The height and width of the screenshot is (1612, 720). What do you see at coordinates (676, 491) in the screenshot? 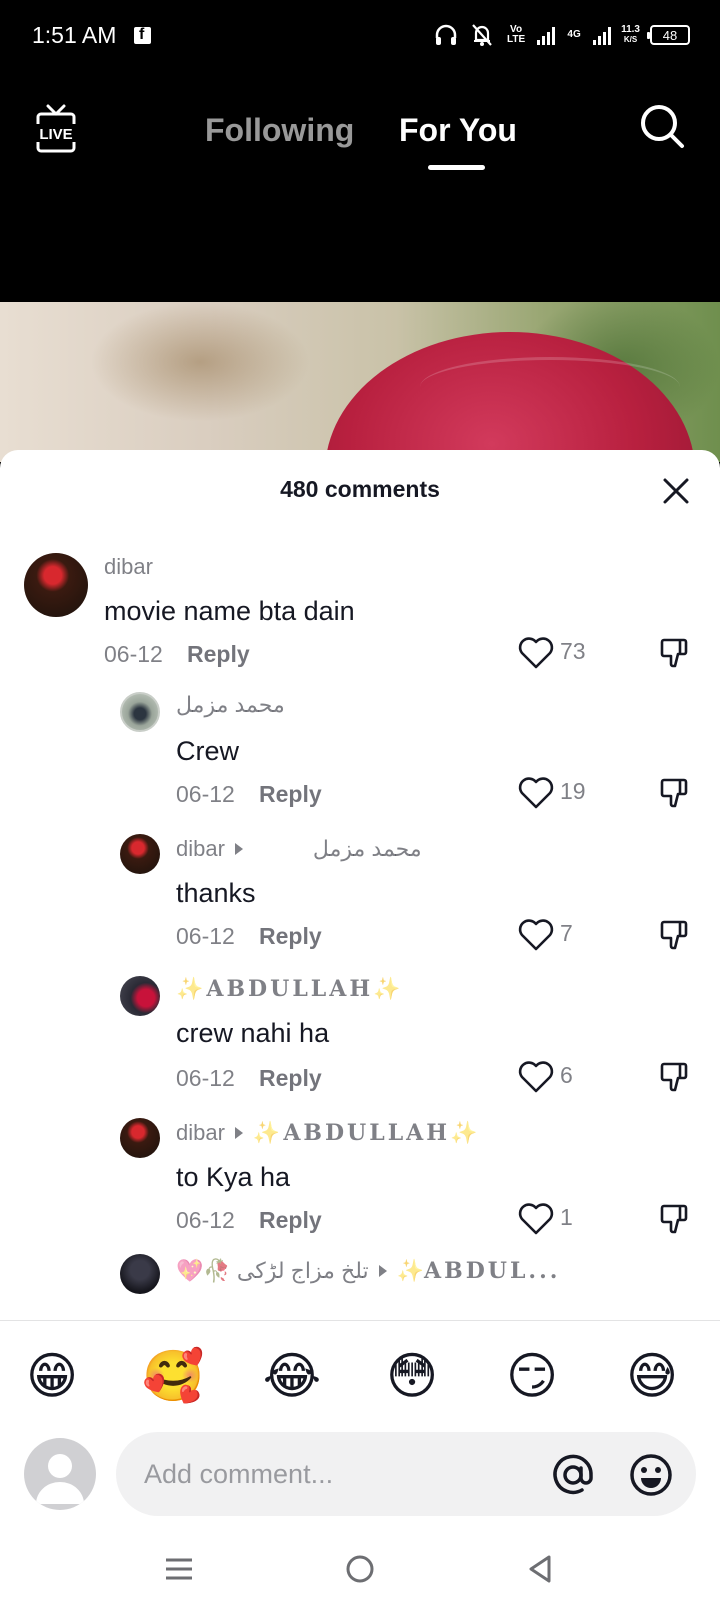
I see `close-icon` at bounding box center [676, 491].